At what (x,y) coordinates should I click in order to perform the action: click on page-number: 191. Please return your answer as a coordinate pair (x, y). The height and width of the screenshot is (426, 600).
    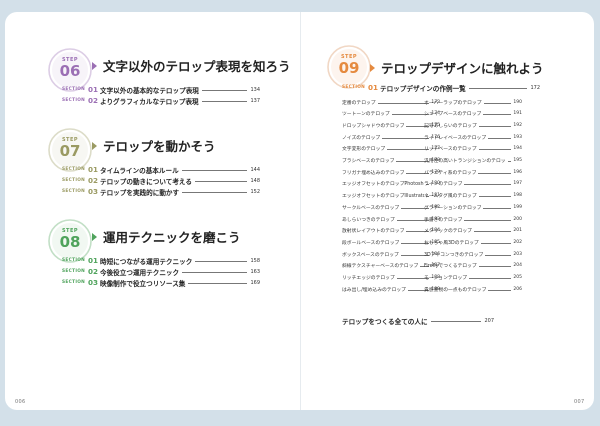
    Looking at the image, I should click on (517, 114).